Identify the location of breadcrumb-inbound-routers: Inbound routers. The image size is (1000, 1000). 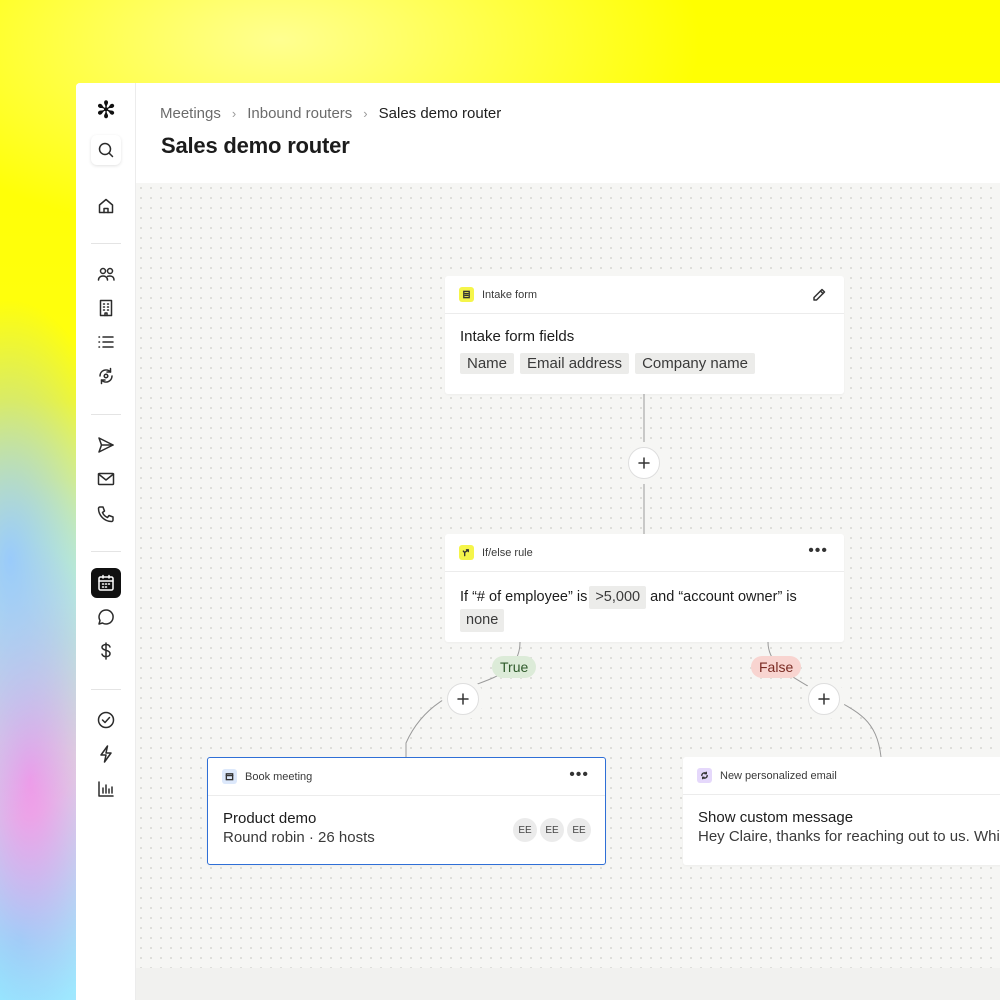
(299, 113).